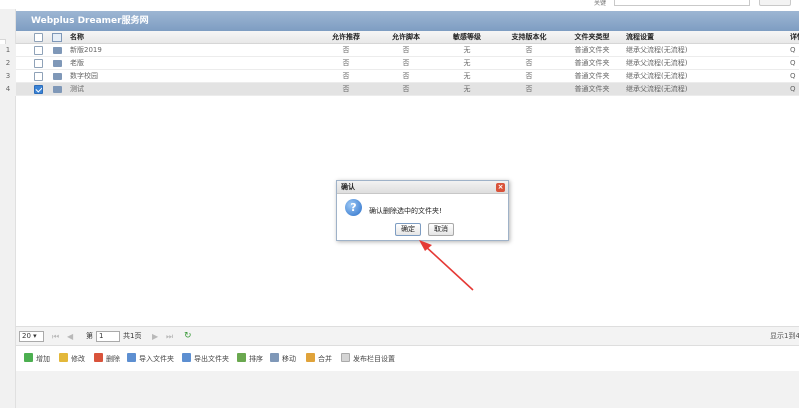 The width and height of the screenshot is (799, 408). I want to click on question-icon: ?, so click(353, 207).